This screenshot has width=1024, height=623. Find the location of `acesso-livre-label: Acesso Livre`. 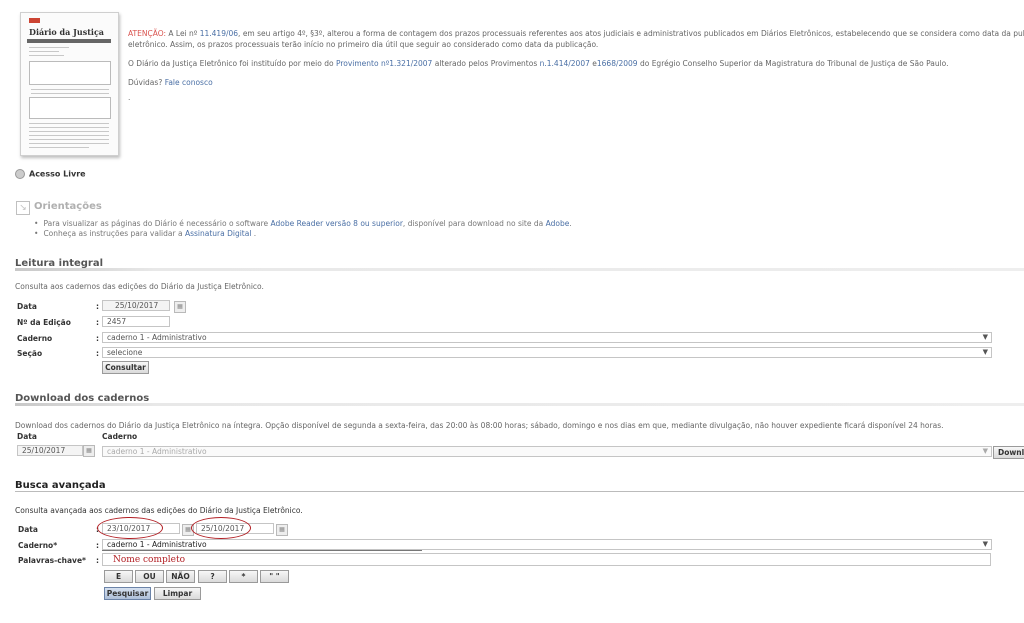

acesso-livre-label: Acesso Livre is located at coordinates (57, 174).